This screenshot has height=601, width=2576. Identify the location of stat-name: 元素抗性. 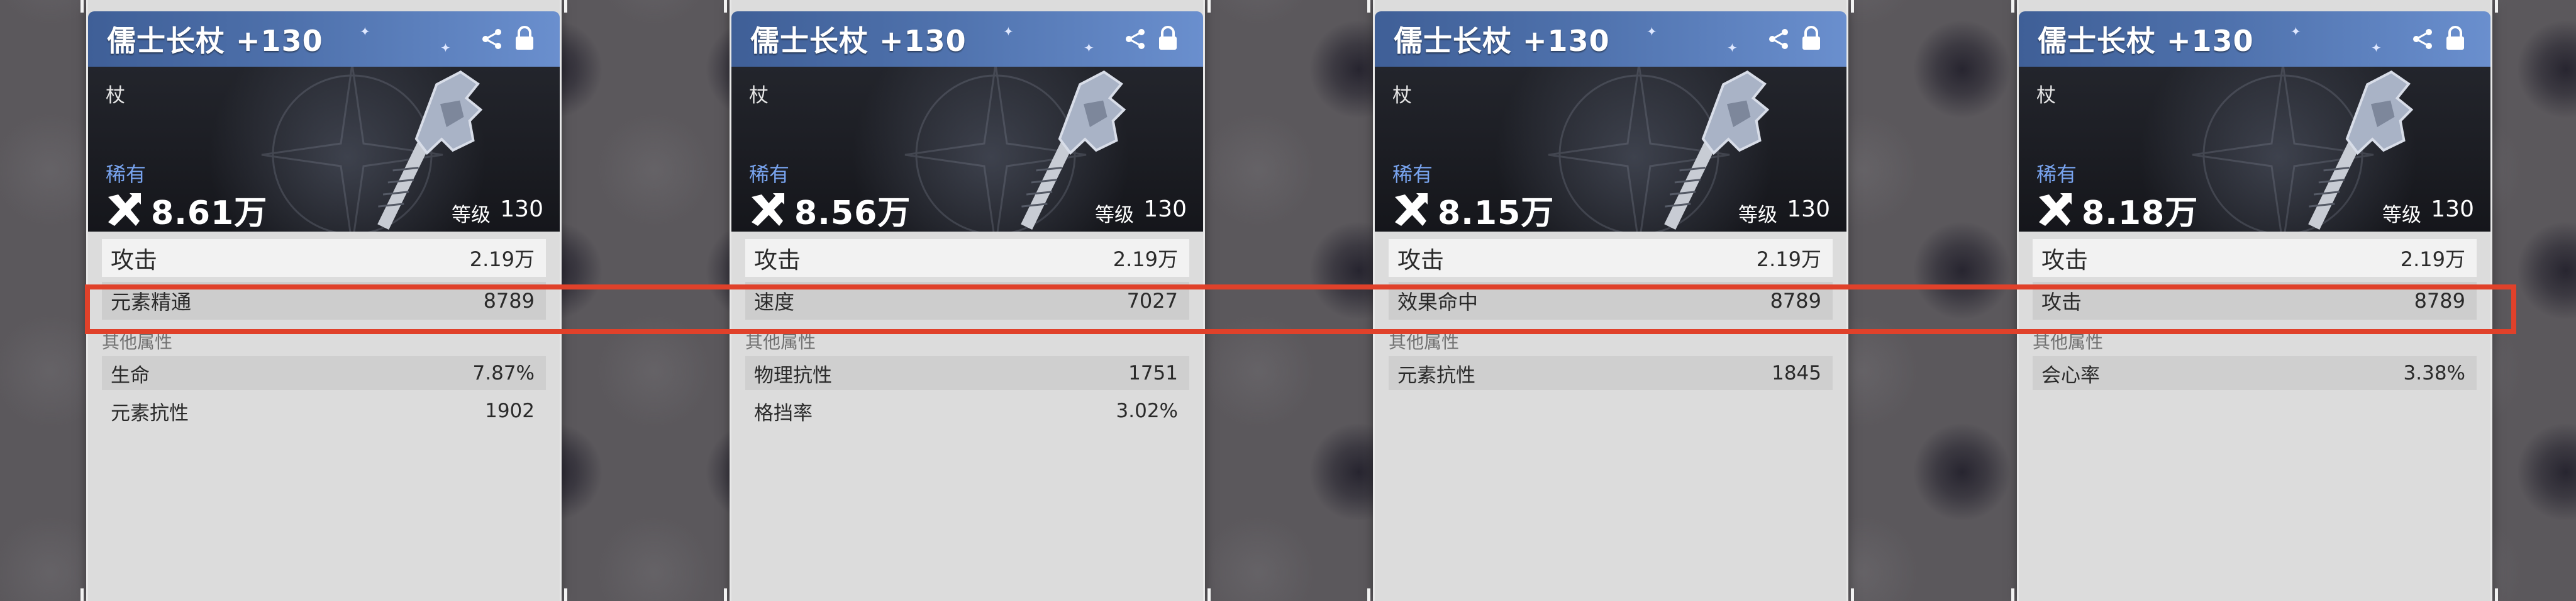
(150, 413).